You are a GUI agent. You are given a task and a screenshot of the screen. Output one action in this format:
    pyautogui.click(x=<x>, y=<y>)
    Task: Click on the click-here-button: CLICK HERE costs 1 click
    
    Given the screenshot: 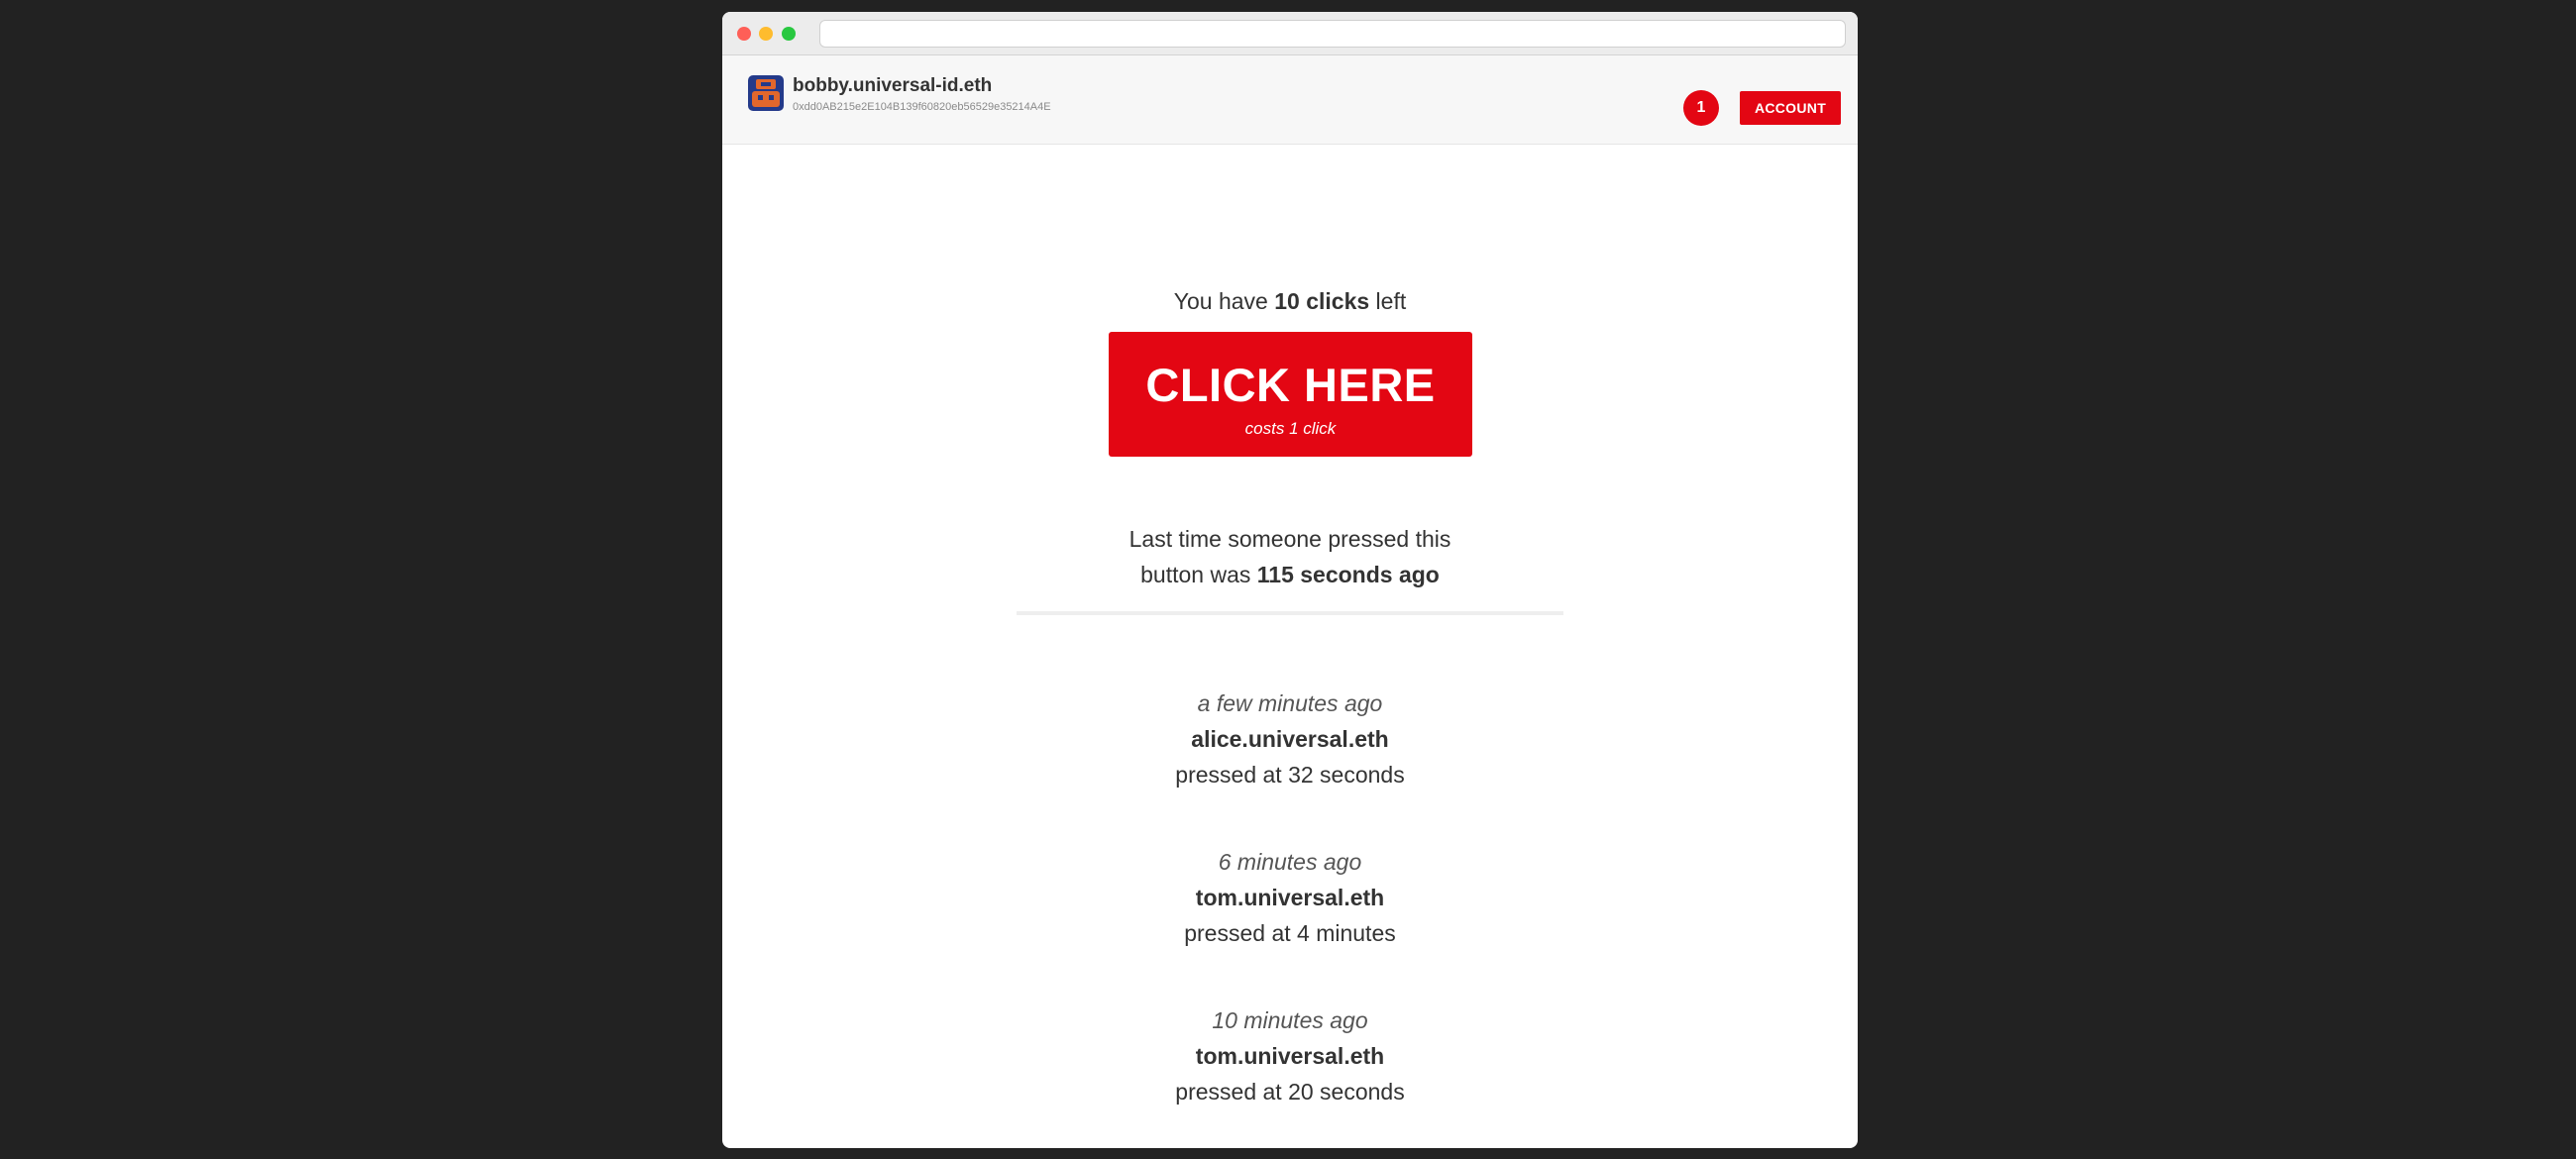 What is the action you would take?
    pyautogui.click(x=1290, y=395)
    